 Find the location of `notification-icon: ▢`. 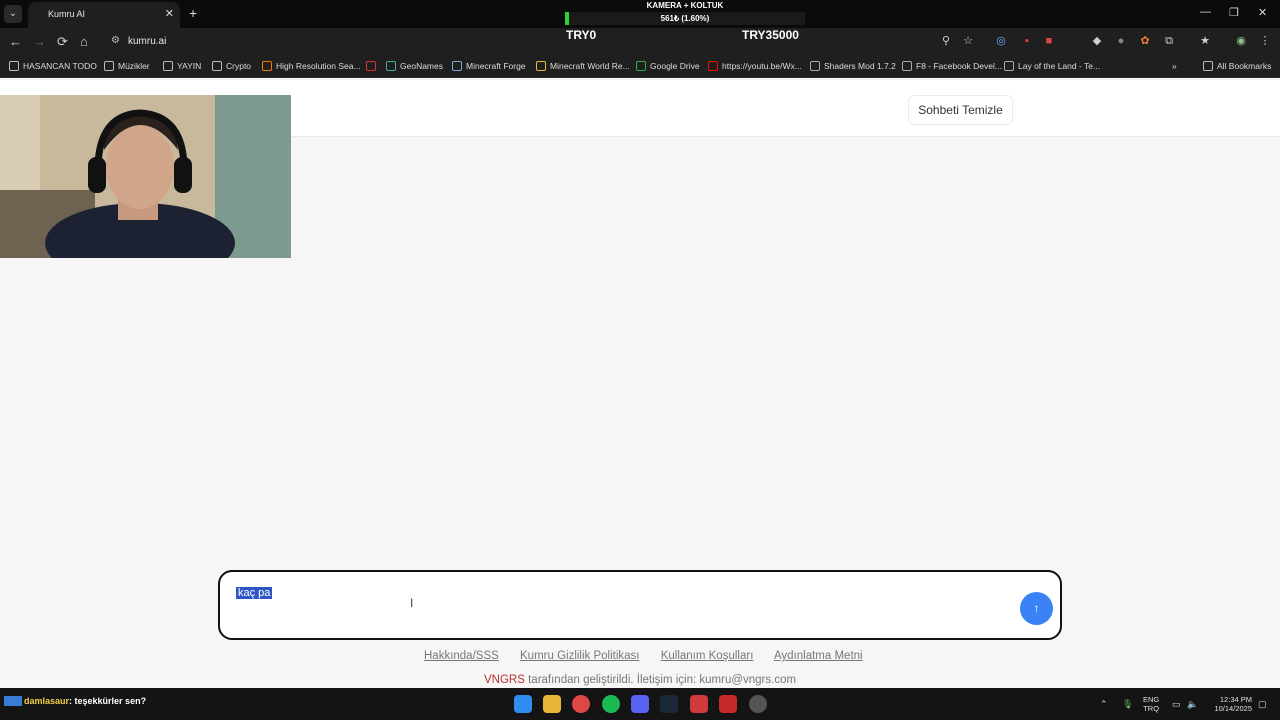

notification-icon: ▢ is located at coordinates (1262, 704).